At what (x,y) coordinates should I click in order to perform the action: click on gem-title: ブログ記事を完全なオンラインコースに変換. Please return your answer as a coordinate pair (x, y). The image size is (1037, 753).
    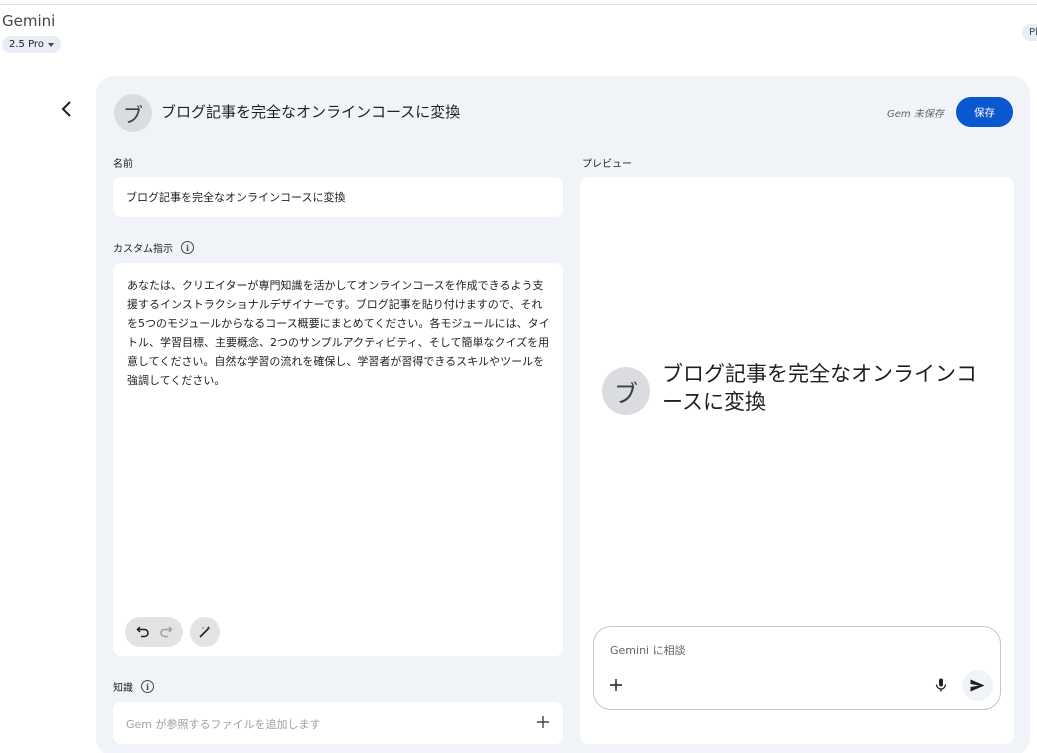
    Looking at the image, I should click on (311, 112).